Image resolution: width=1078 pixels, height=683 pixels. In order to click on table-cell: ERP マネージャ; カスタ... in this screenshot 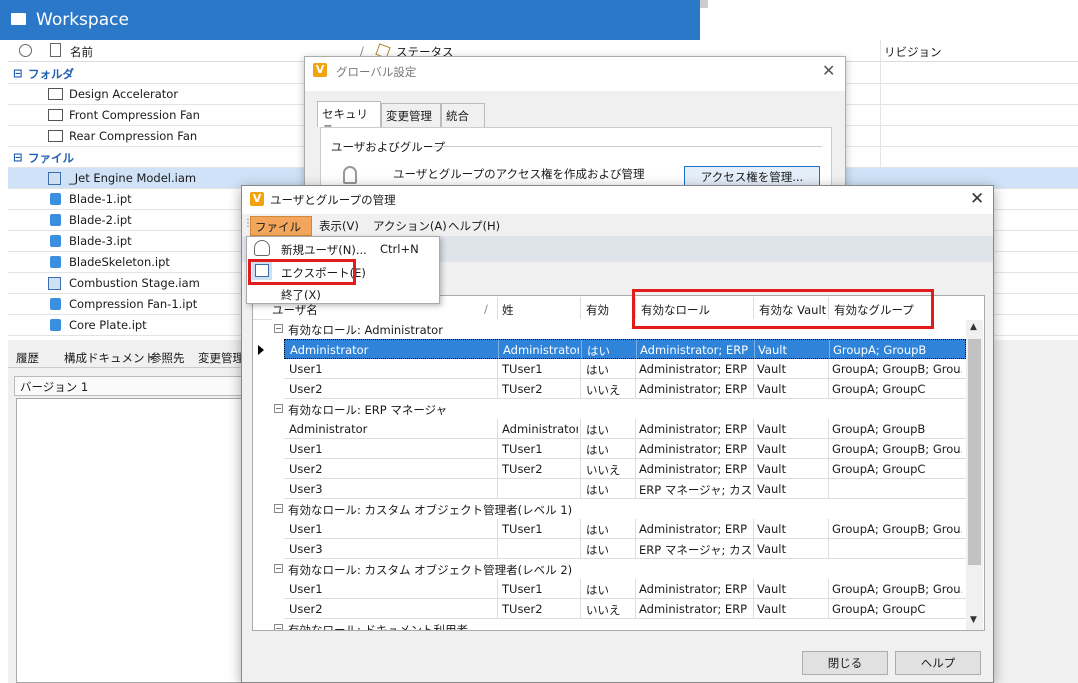, I will do `click(695, 550)`.